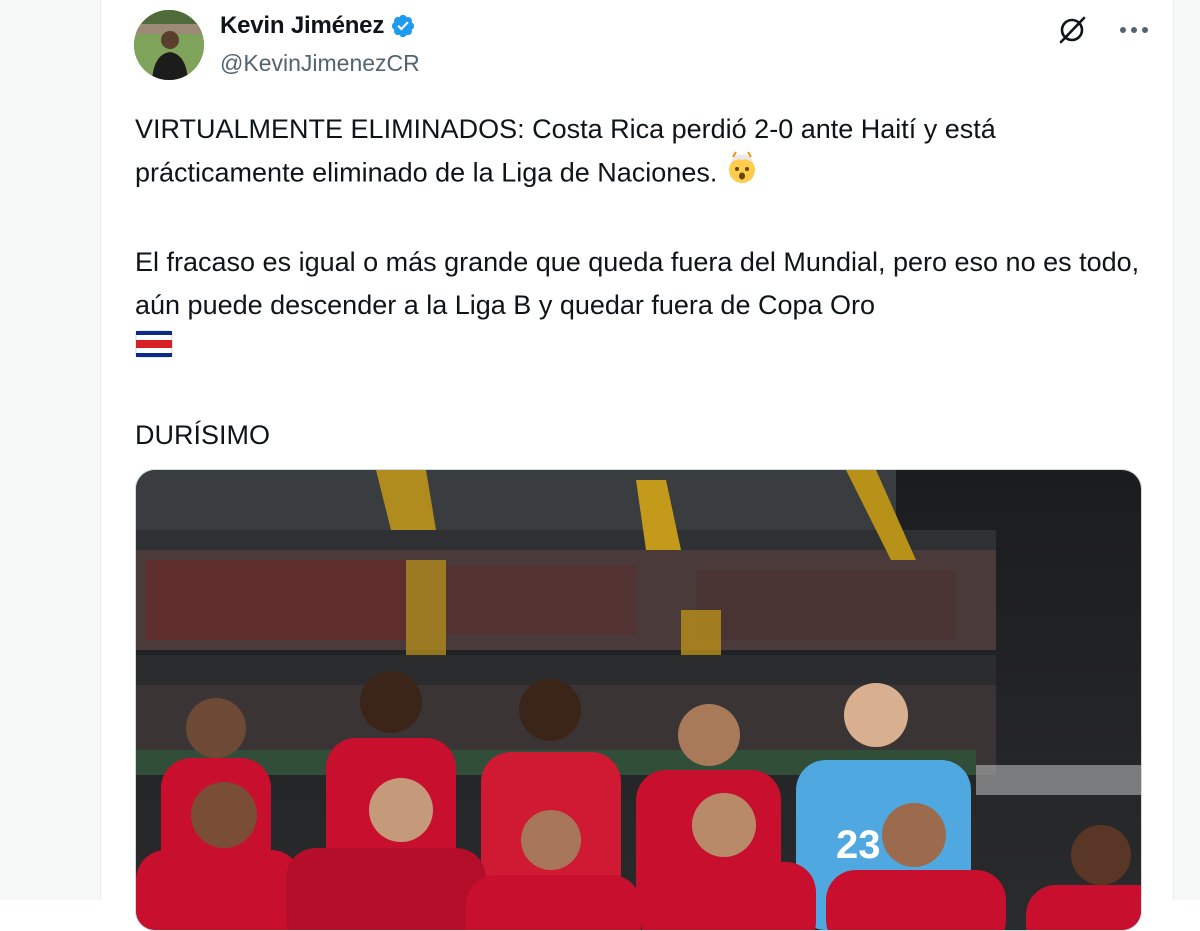 The width and height of the screenshot is (1200, 931). Describe the element at coordinates (640, 435) in the screenshot. I see `tweet-paragraph-3: DURÍSIMO` at that location.